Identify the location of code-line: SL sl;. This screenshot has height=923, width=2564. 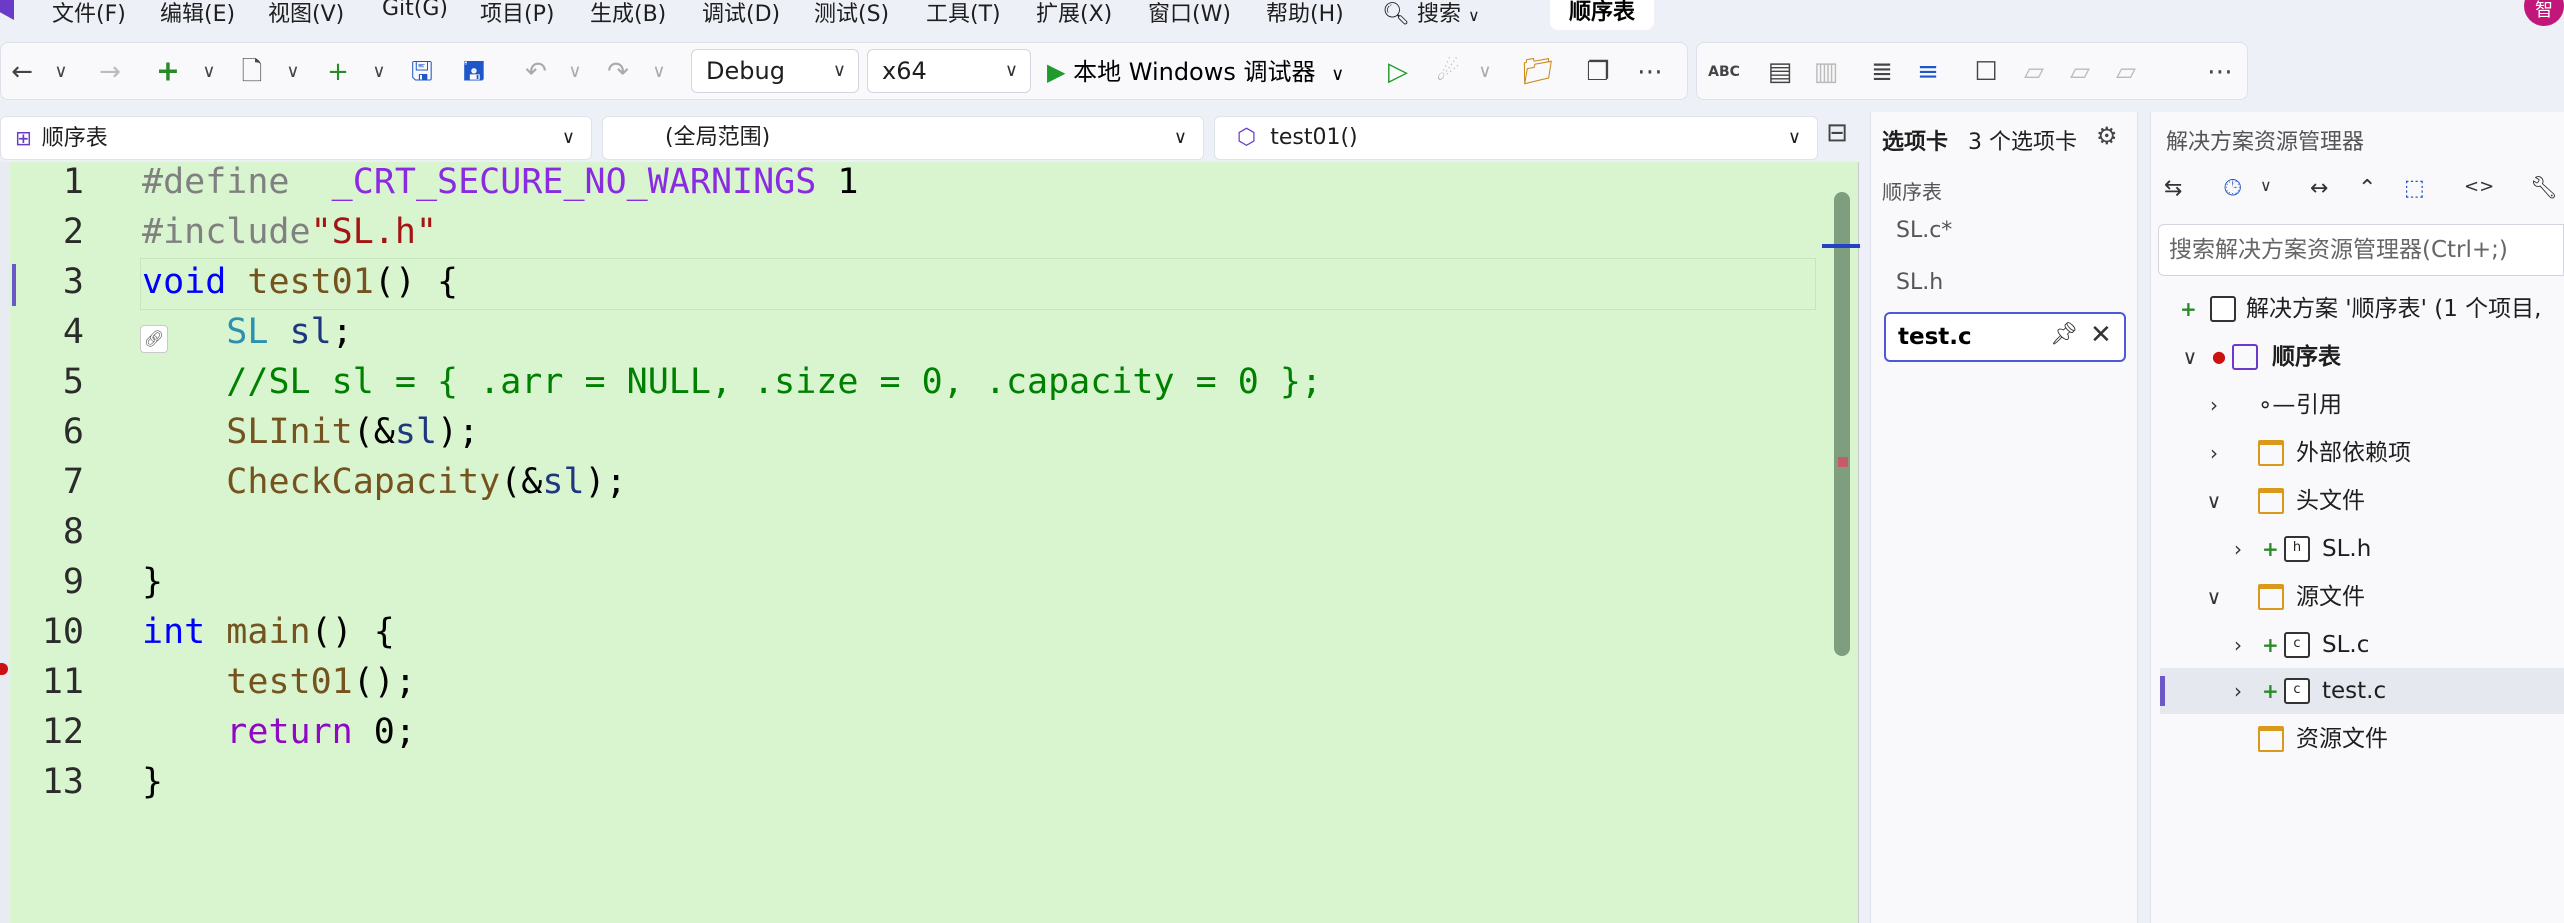
(247, 332).